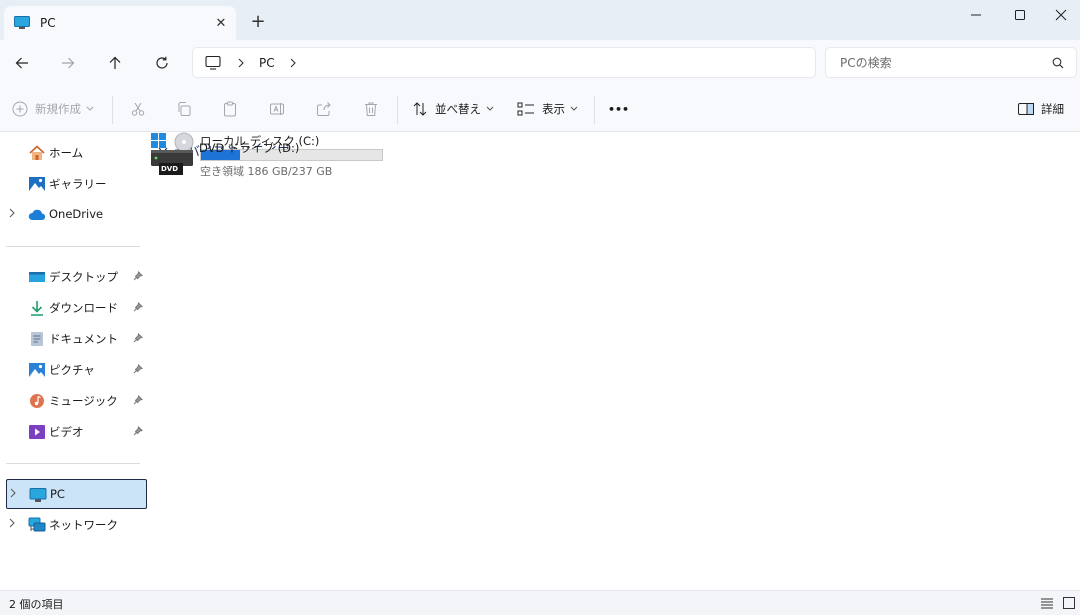  Describe the element at coordinates (951, 62) in the screenshot. I see `search-input: PCの検索` at that location.